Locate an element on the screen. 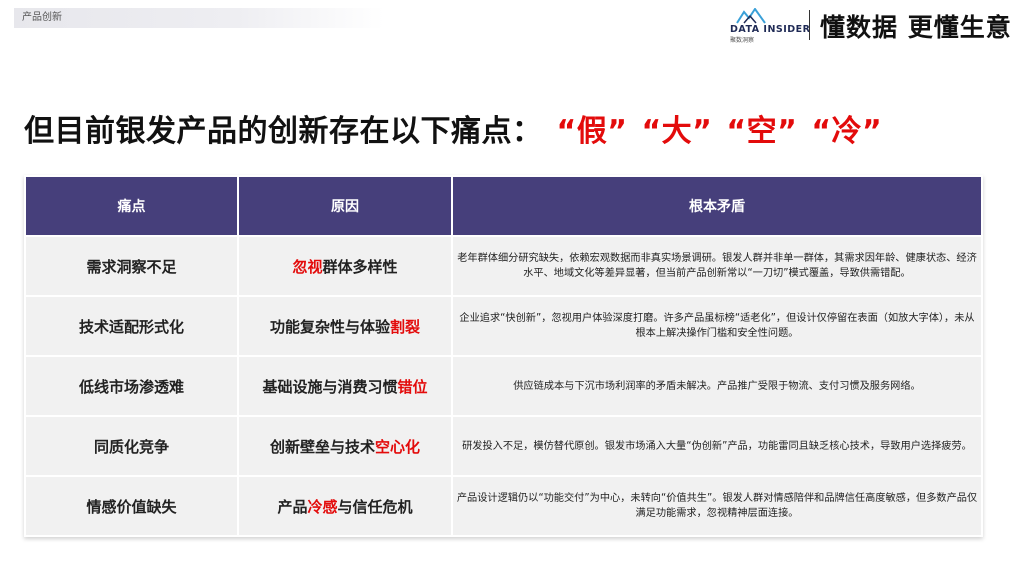 Image resolution: width=1024 pixels, height=576 pixels. pain-keyword-fake: “假” is located at coordinates (592, 131).